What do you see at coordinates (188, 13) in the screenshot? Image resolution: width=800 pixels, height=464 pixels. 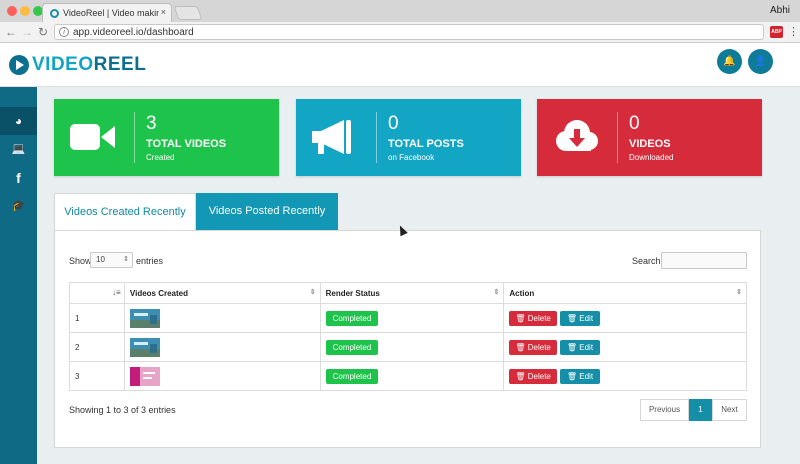 I see `new-tab-button` at bounding box center [188, 13].